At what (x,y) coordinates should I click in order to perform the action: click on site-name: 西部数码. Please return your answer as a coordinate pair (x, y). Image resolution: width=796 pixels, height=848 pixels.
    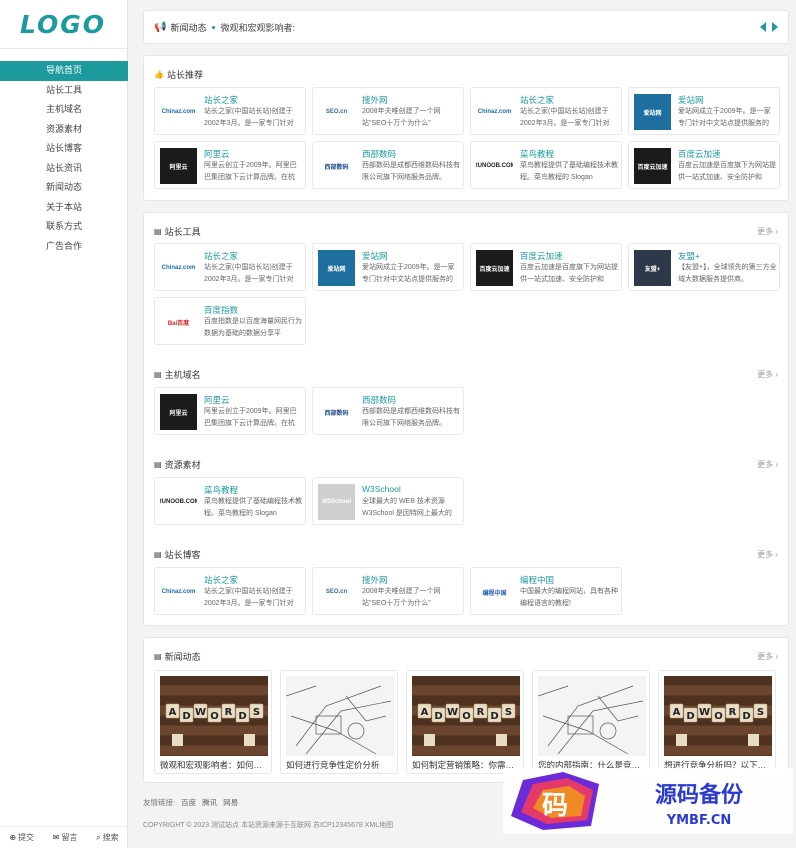
    Looking at the image, I should click on (379, 400).